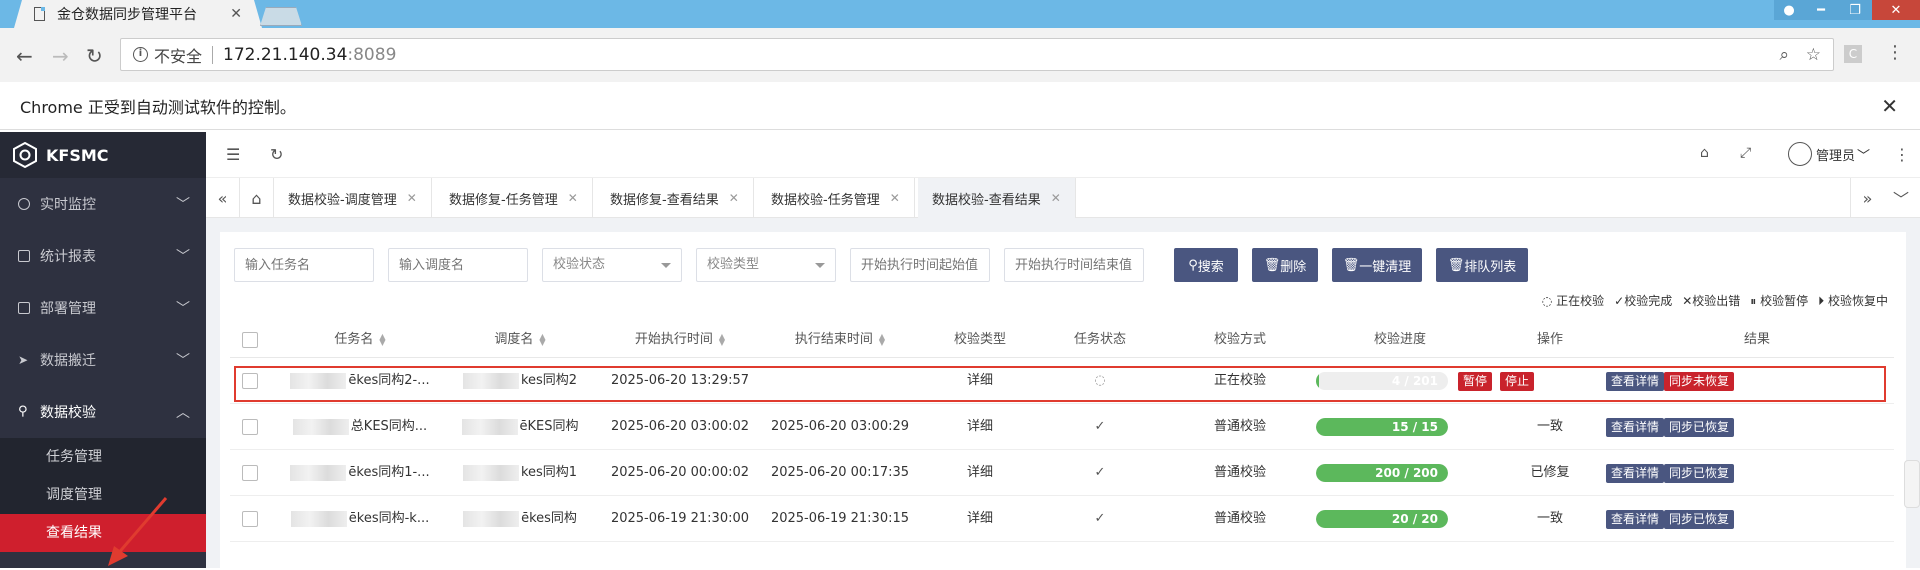 This screenshot has height=570, width=1920. What do you see at coordinates (281, 16) in the screenshot?
I see `new-tab-button` at bounding box center [281, 16].